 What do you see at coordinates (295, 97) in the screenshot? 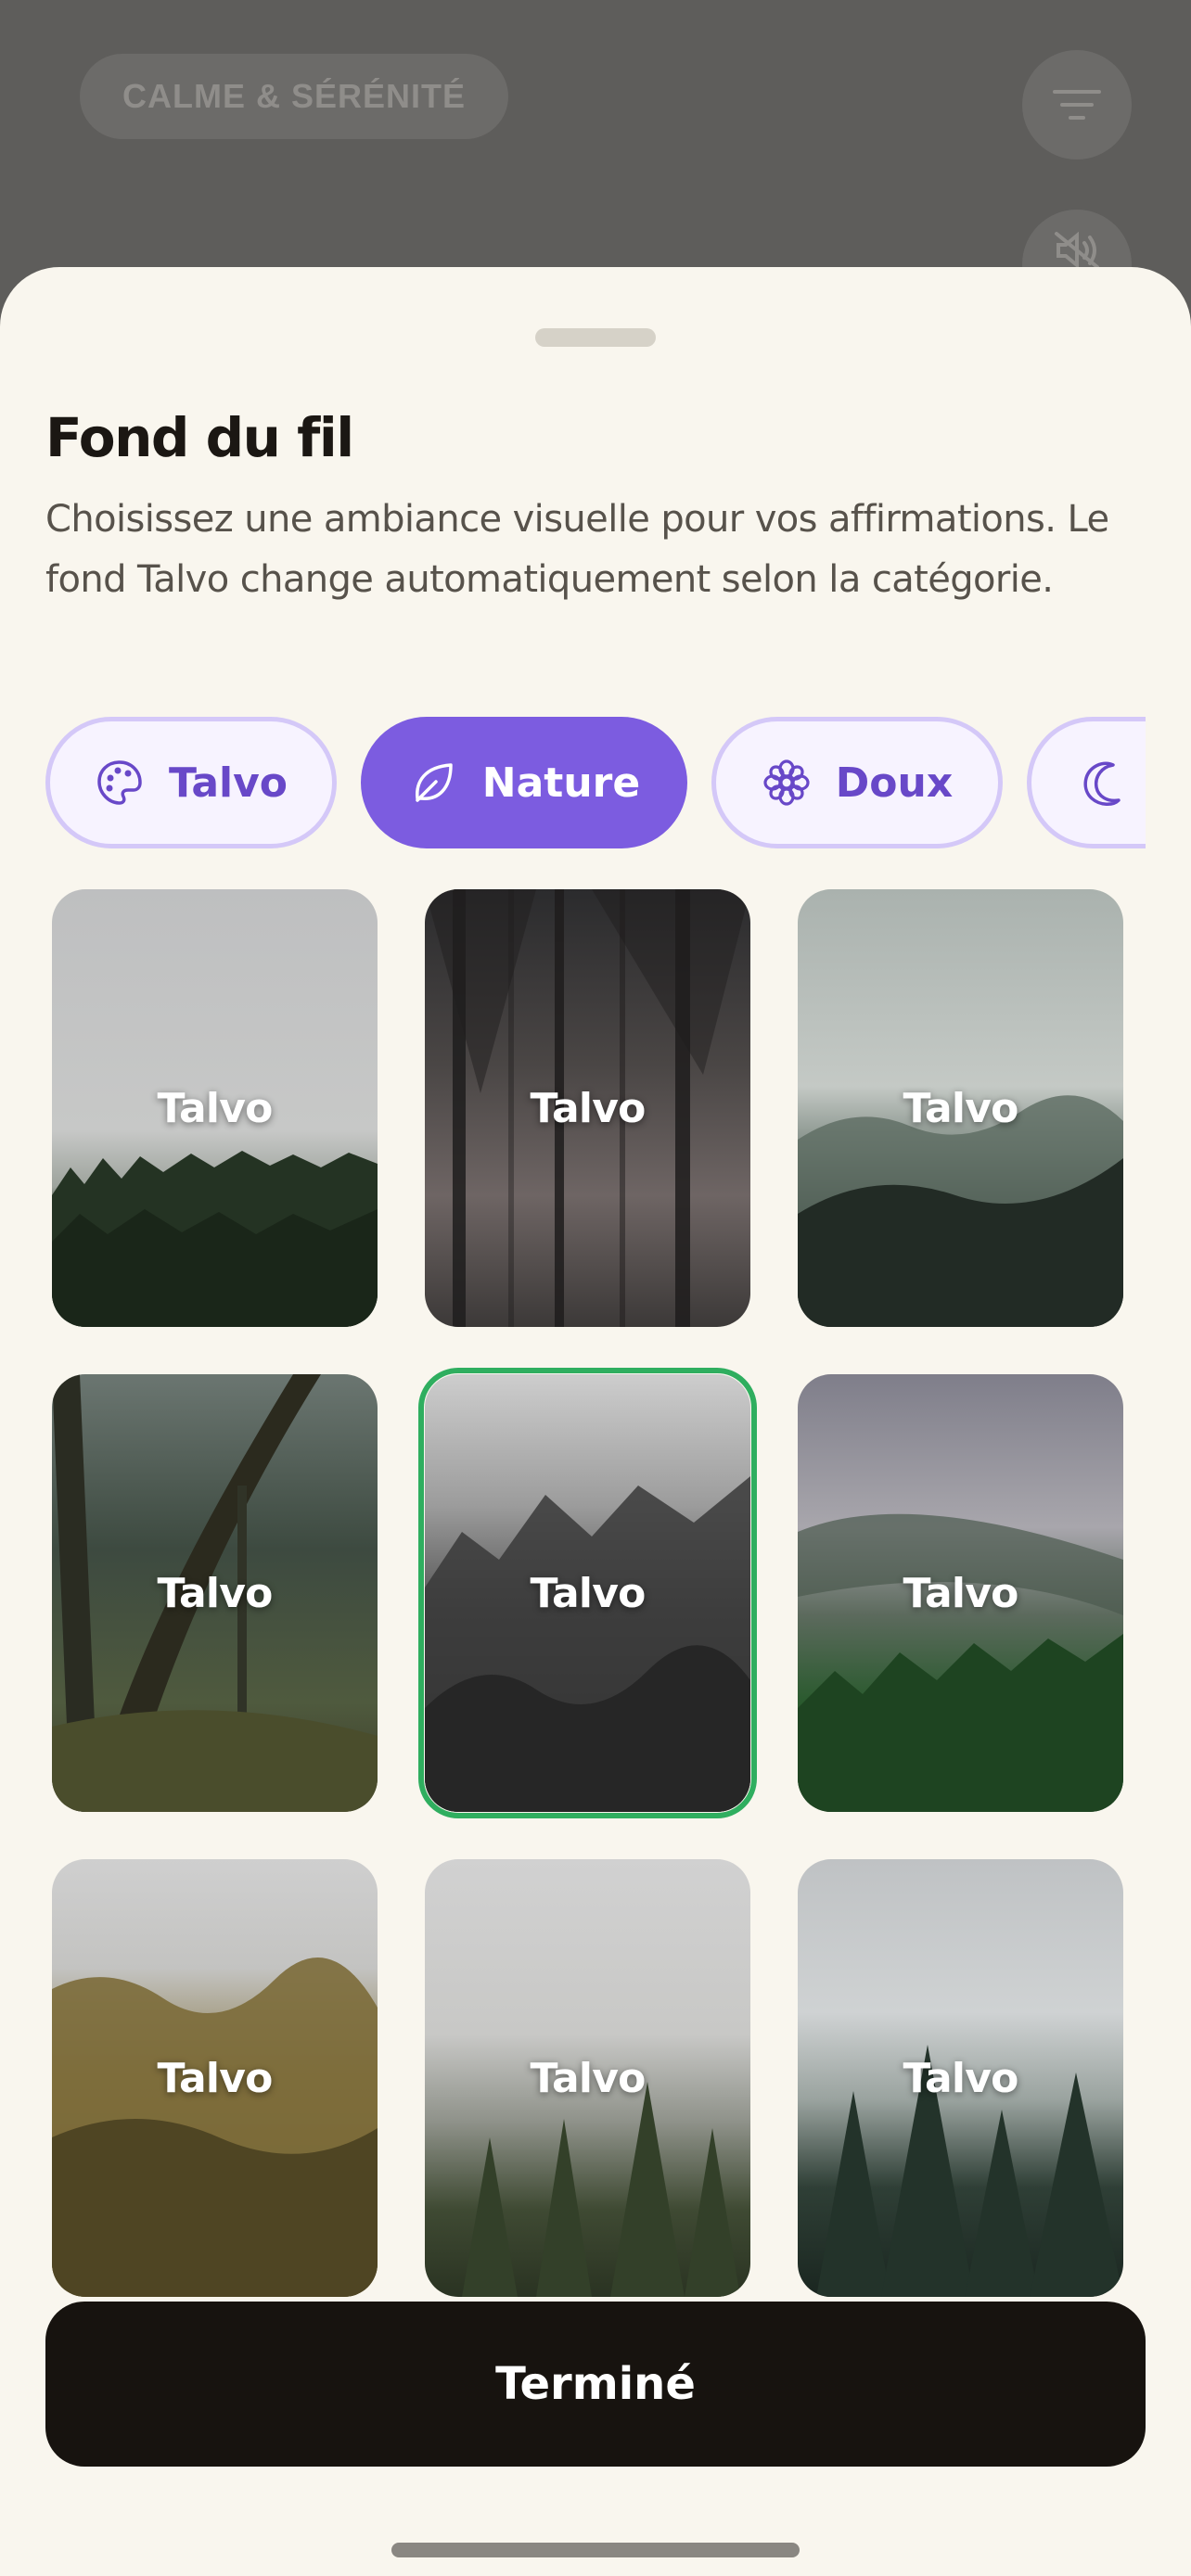
I see `category-chip: CALME & SÉRÉNITÉ` at bounding box center [295, 97].